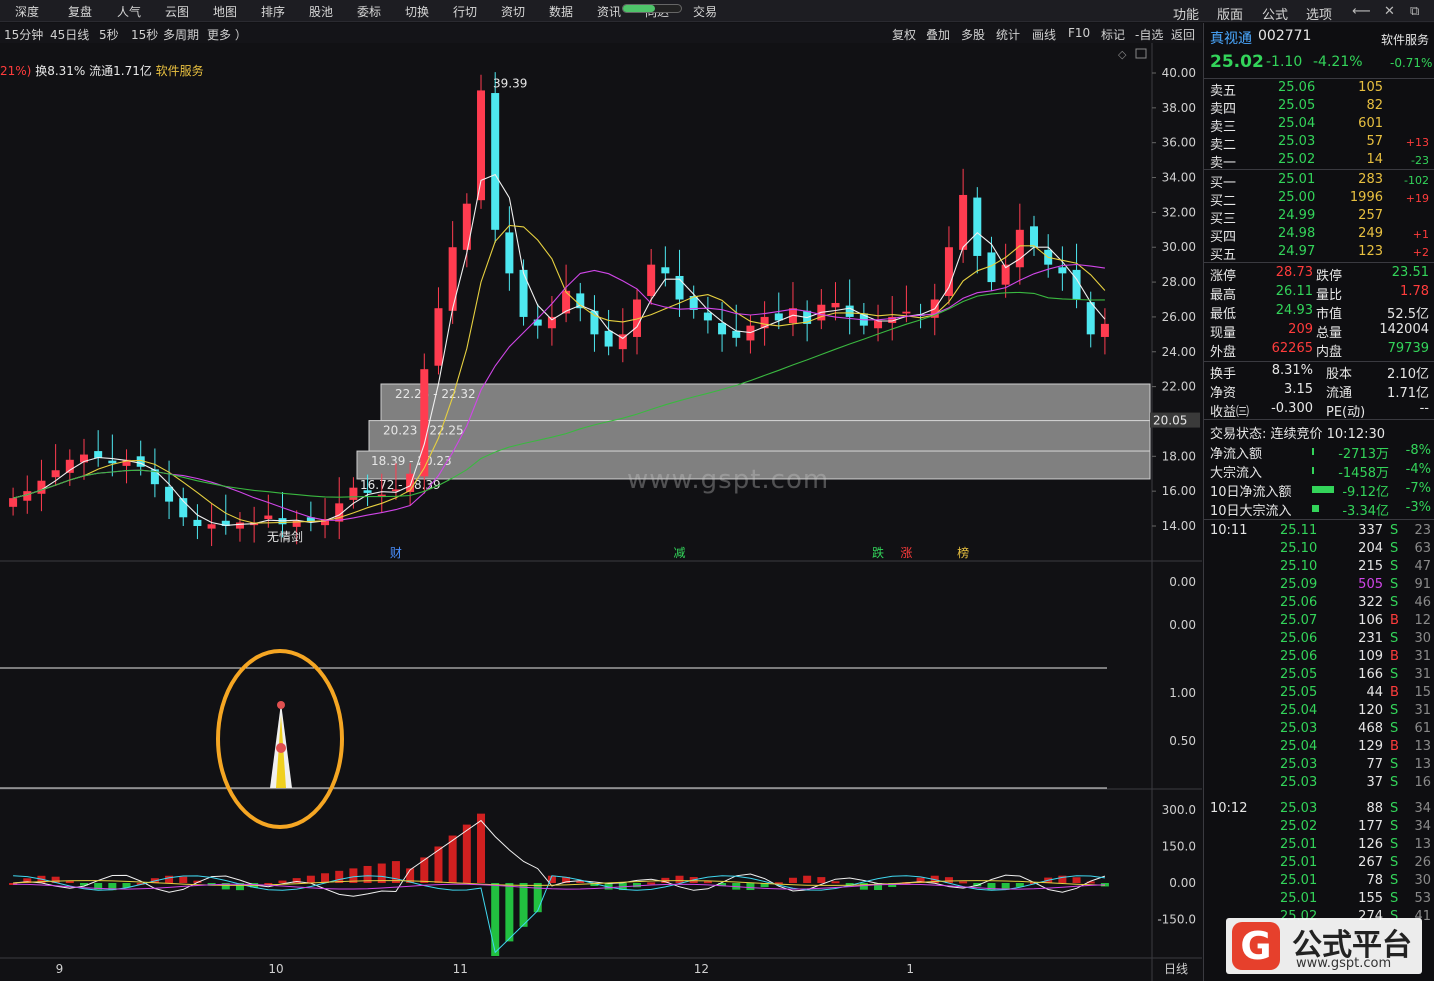 This screenshot has height=981, width=1434. I want to click on toolbar-right-3: 统计, so click(1008, 34).